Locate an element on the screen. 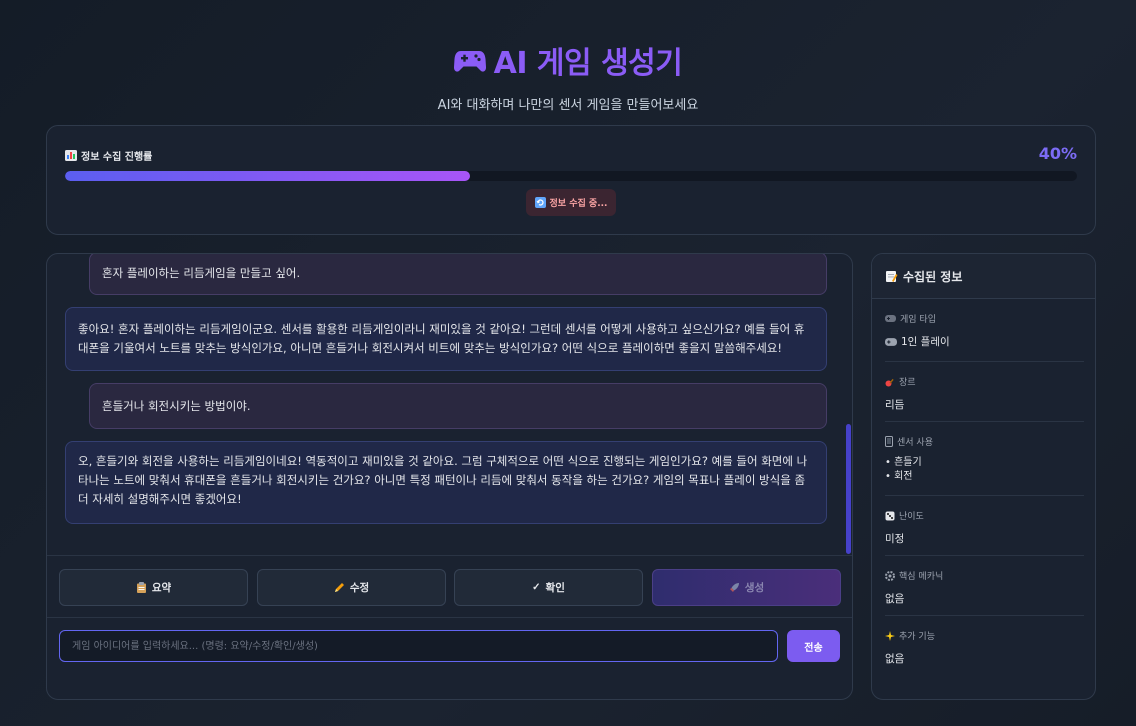 This screenshot has height=726, width=1136. message-scrollbar is located at coordinates (848, 489).